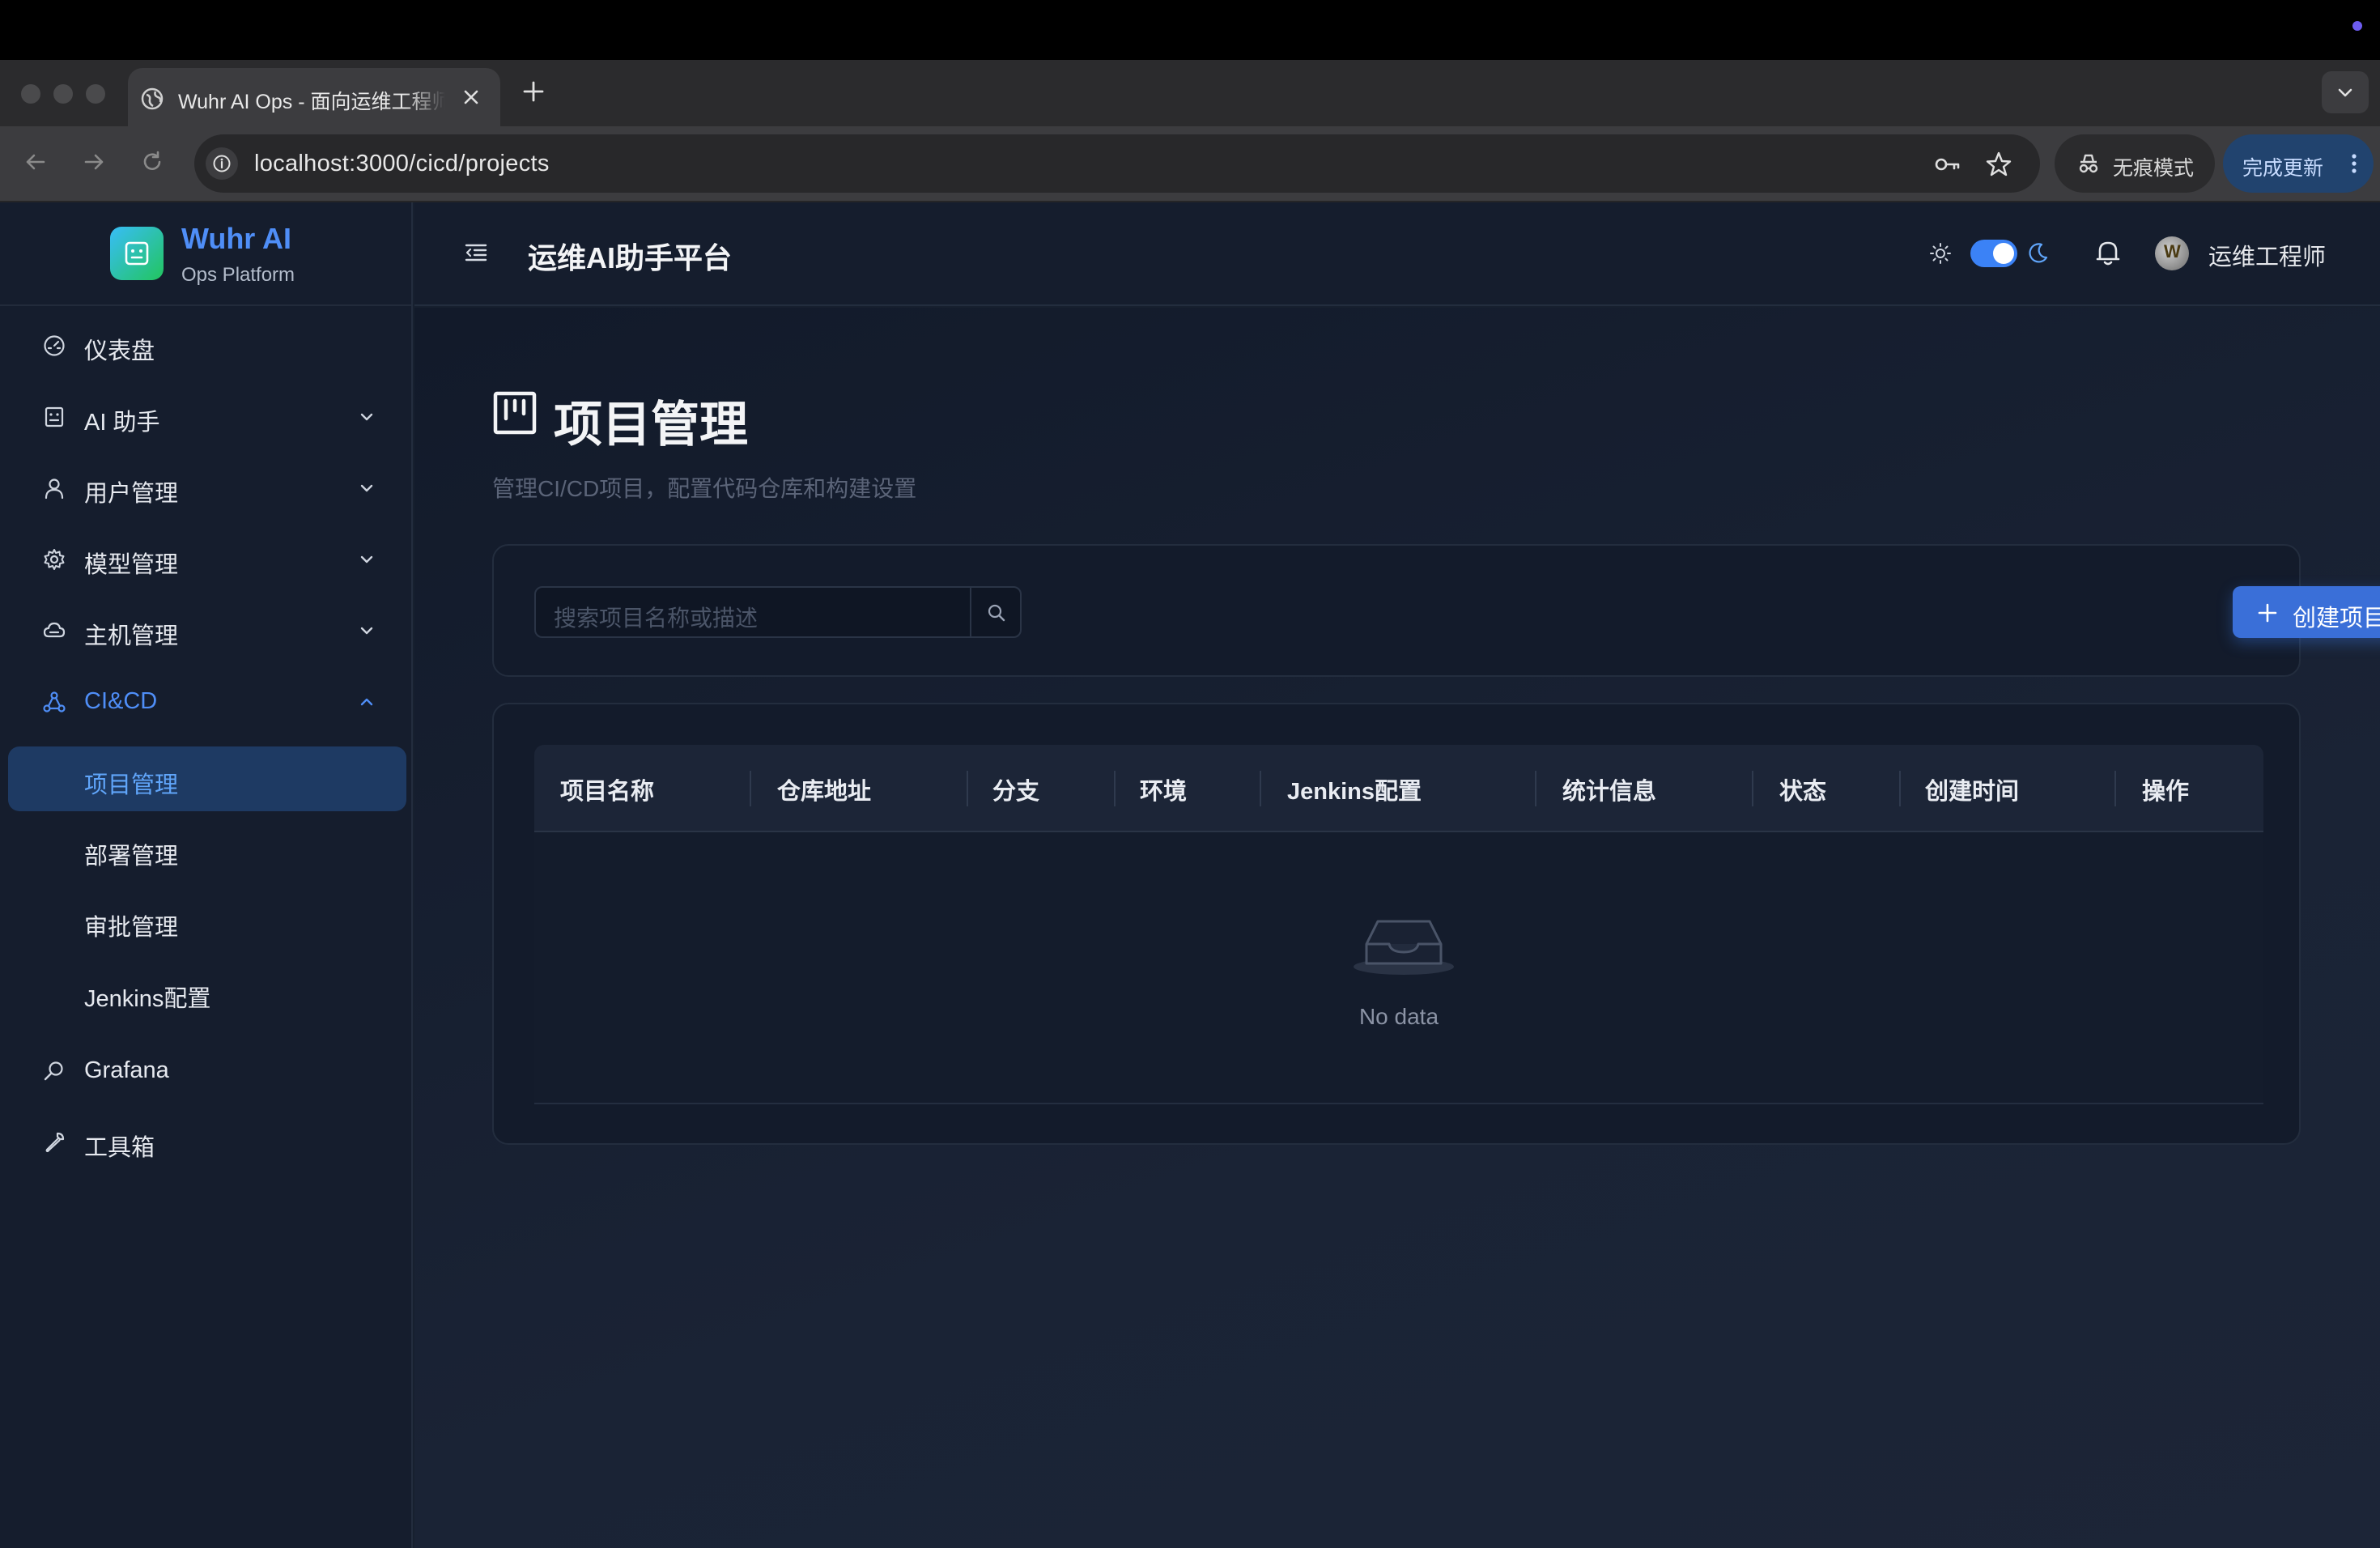  I want to click on tab-title: Wuhr AI Ops - 面向运维工程师, so click(311, 102).